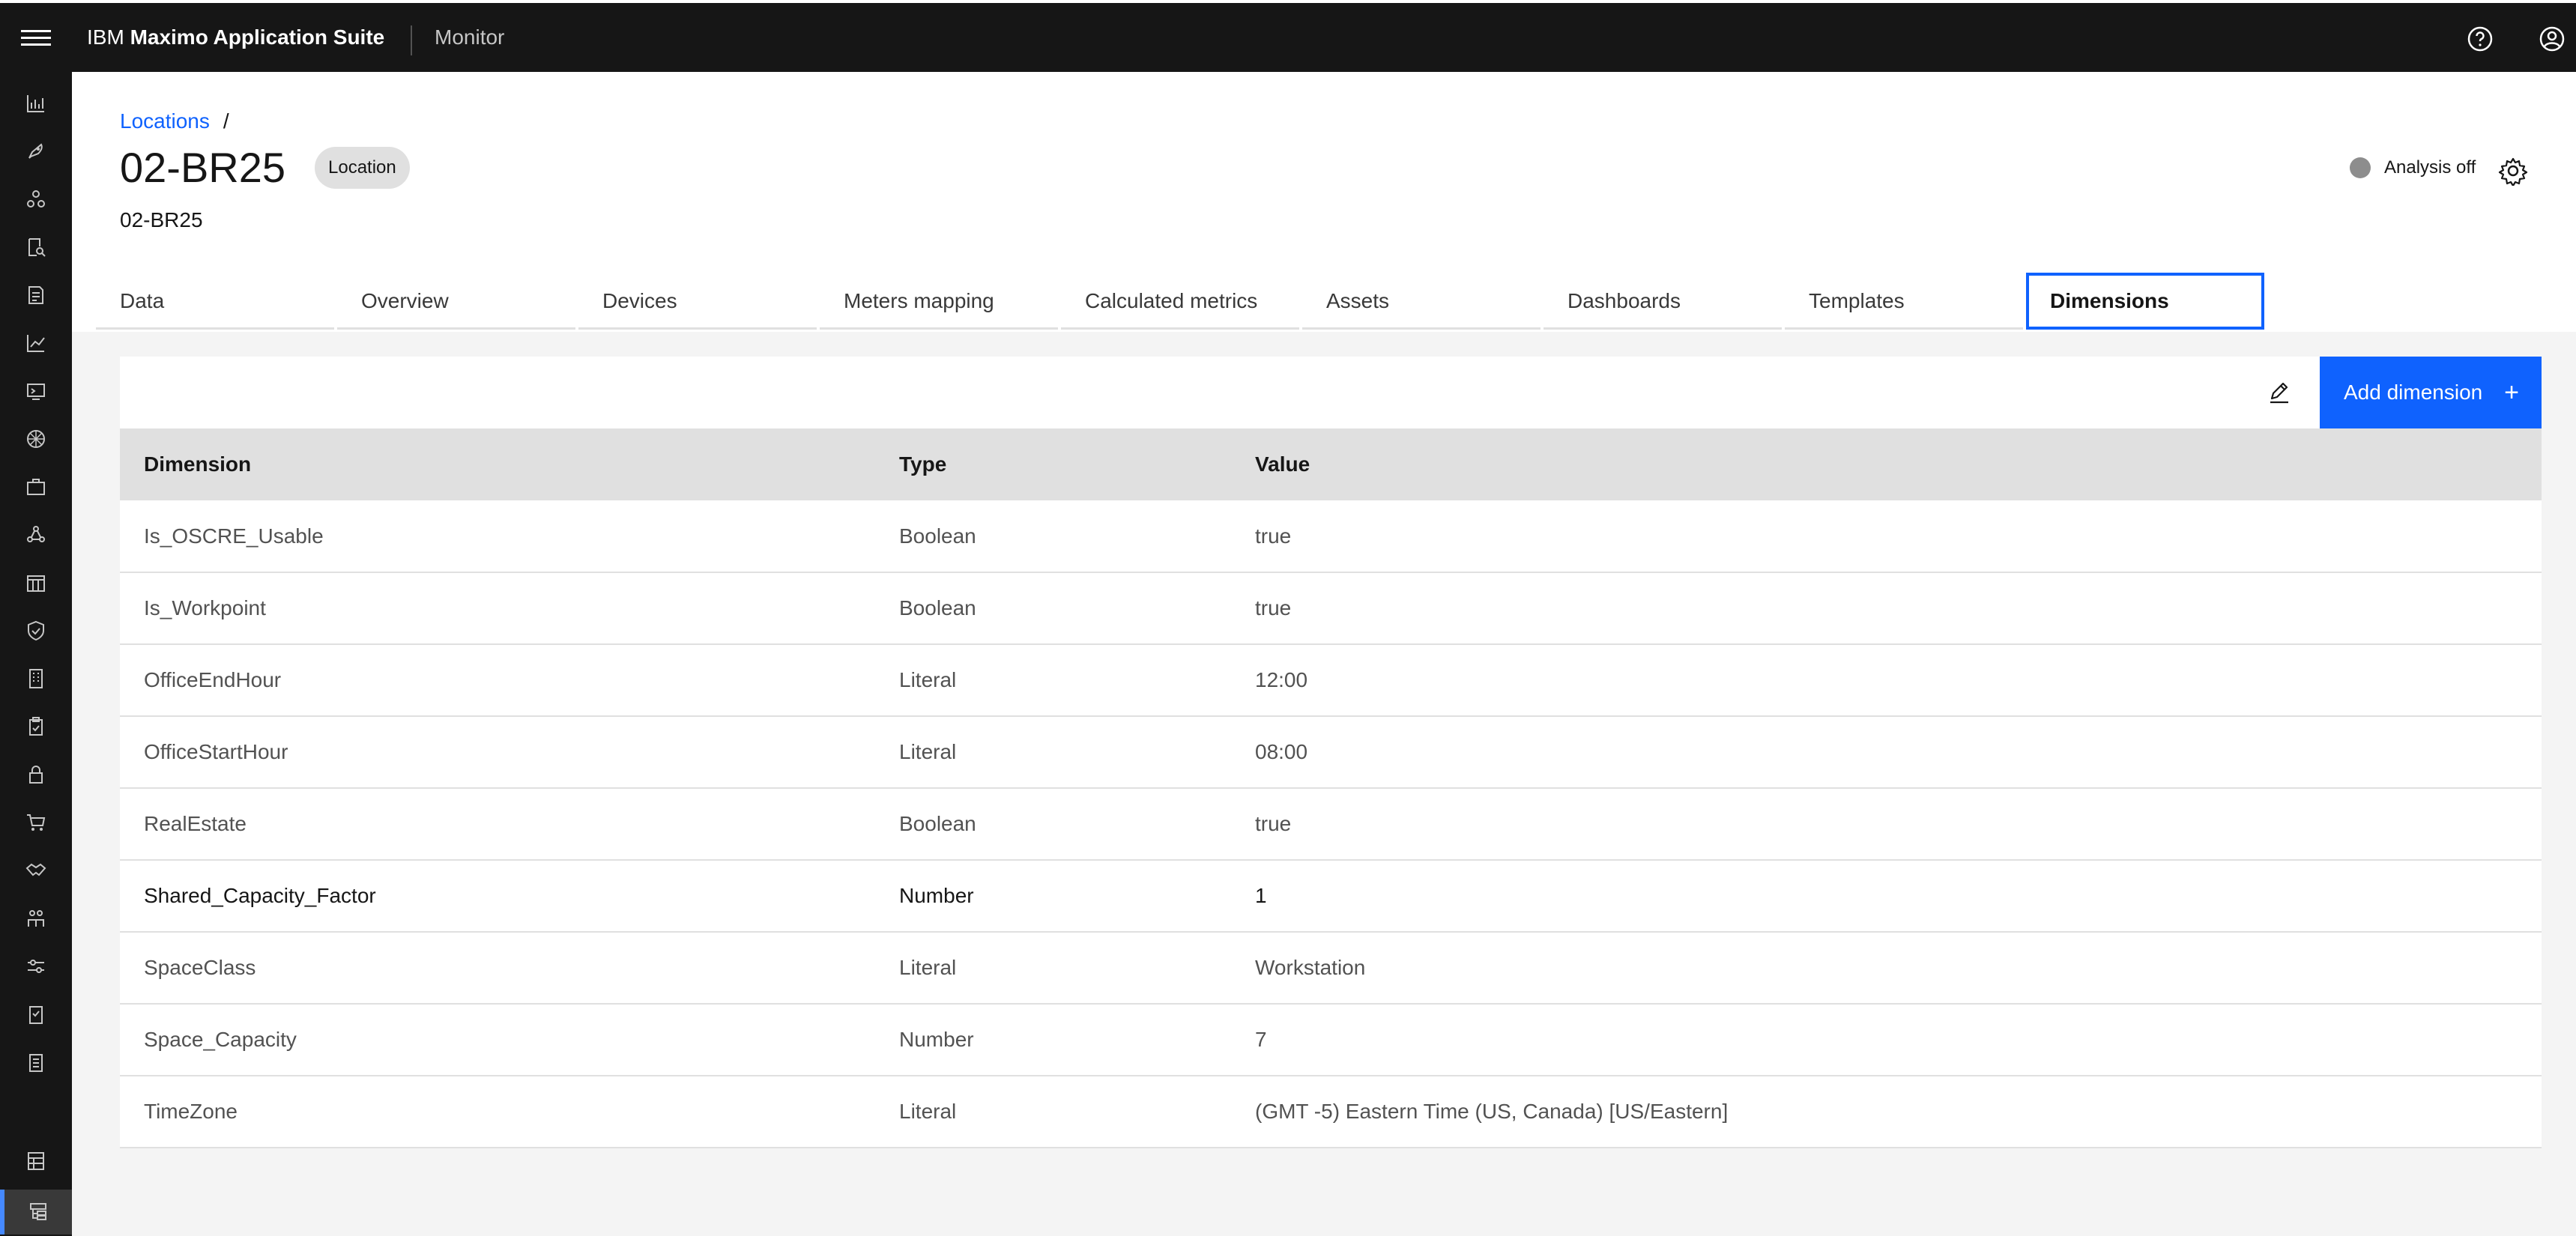 This screenshot has width=2576, height=1236. What do you see at coordinates (1904, 302) in the screenshot?
I see `tab-templates: Templates` at bounding box center [1904, 302].